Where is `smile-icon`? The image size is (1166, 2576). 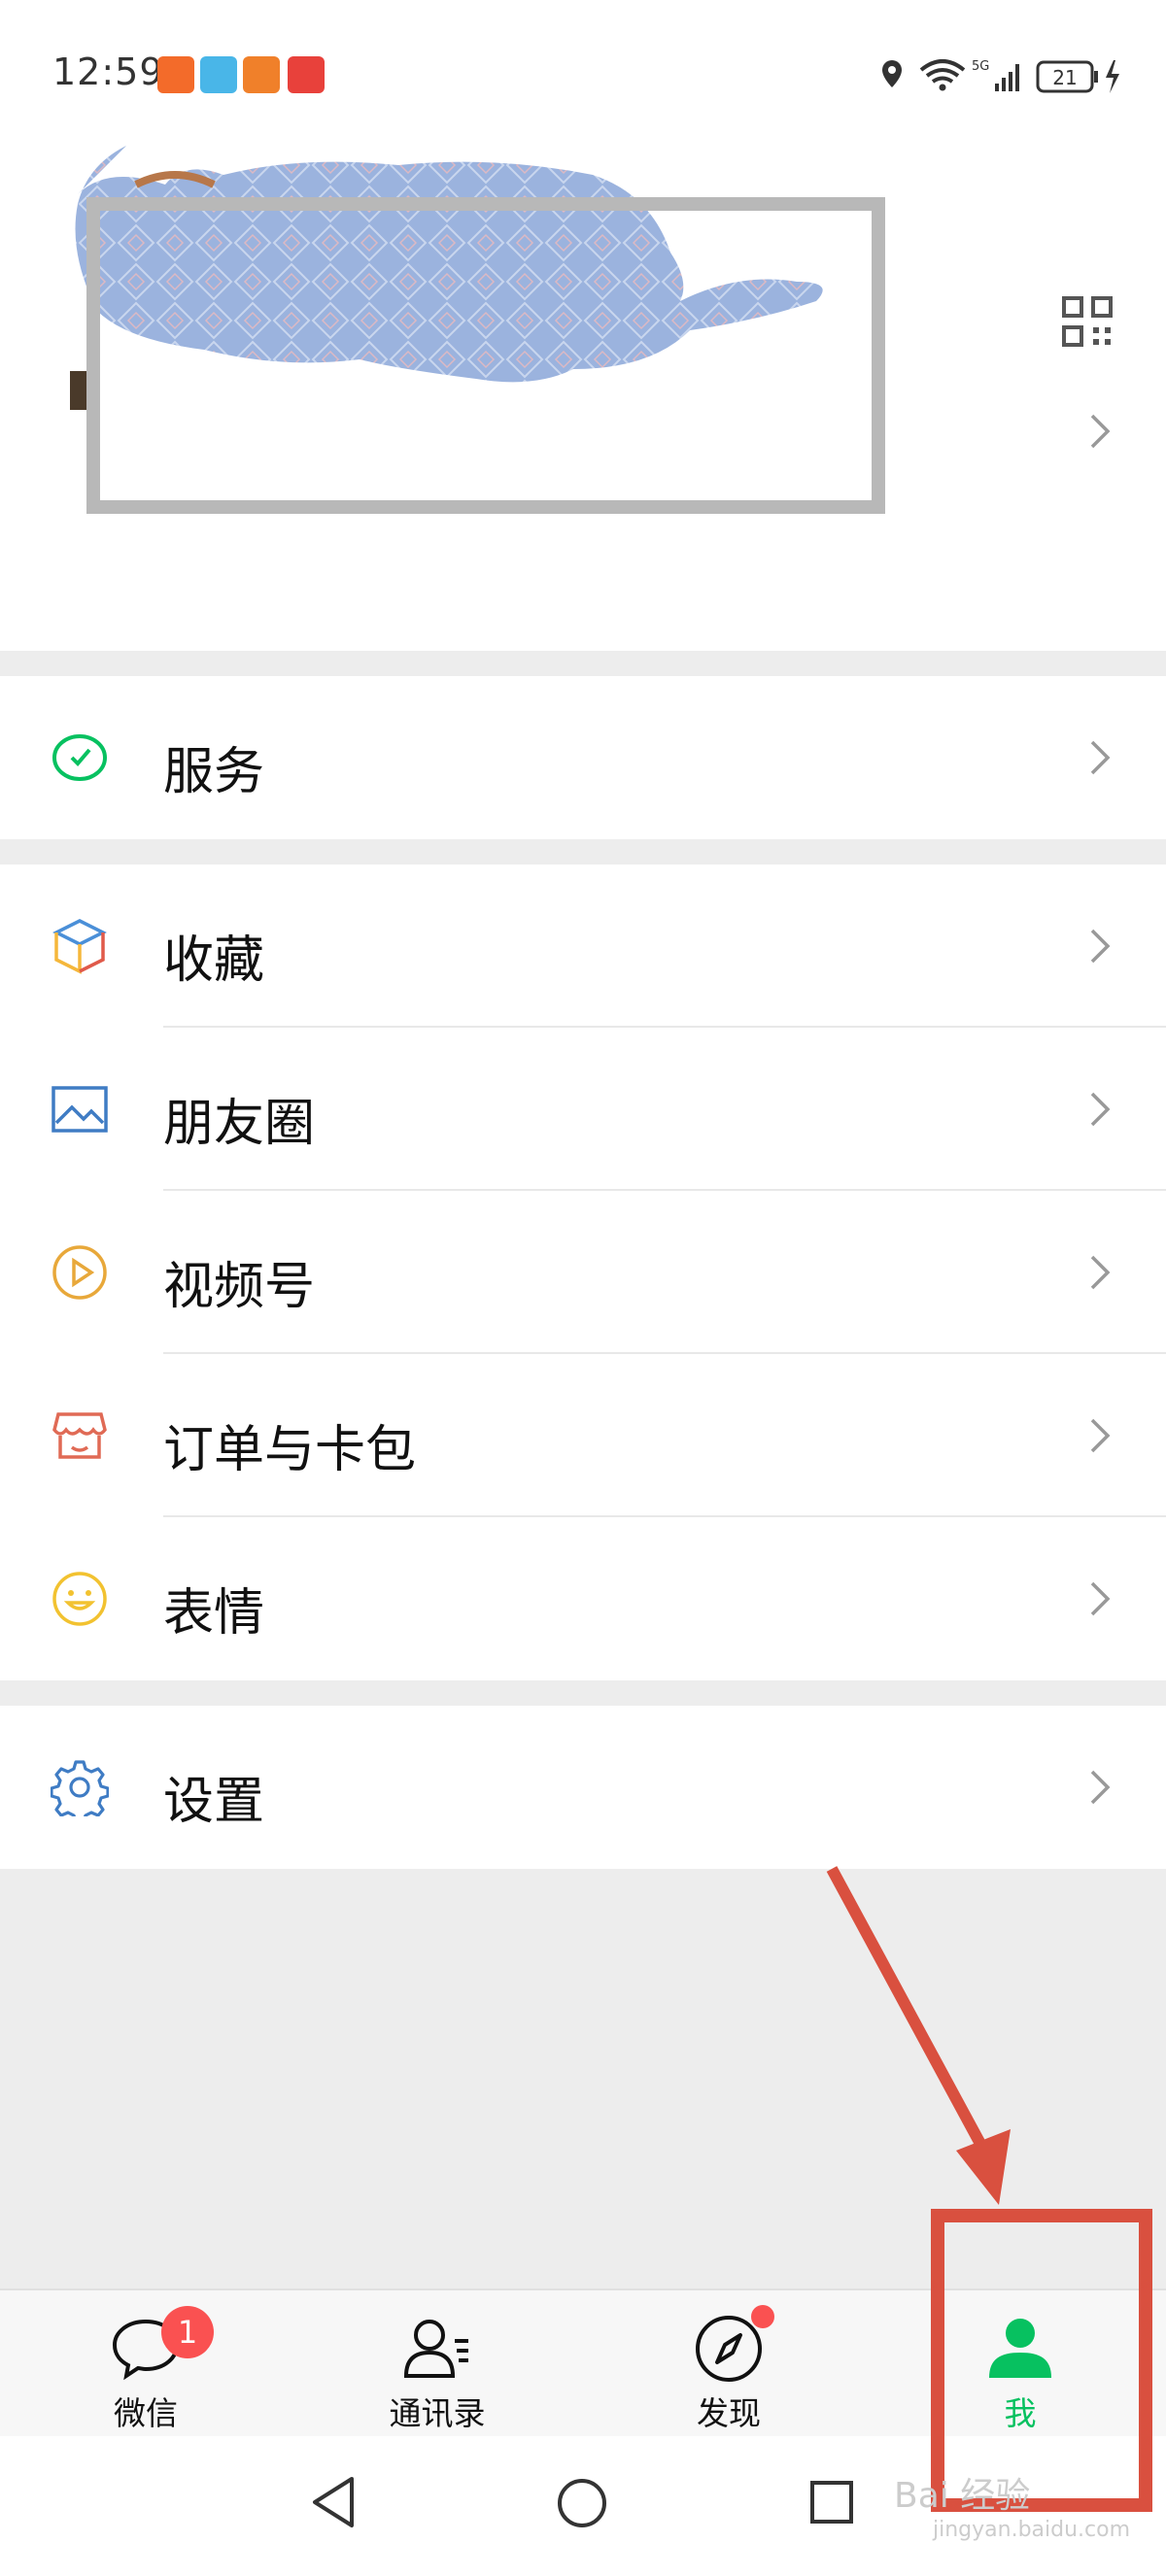 smile-icon is located at coordinates (79, 1599).